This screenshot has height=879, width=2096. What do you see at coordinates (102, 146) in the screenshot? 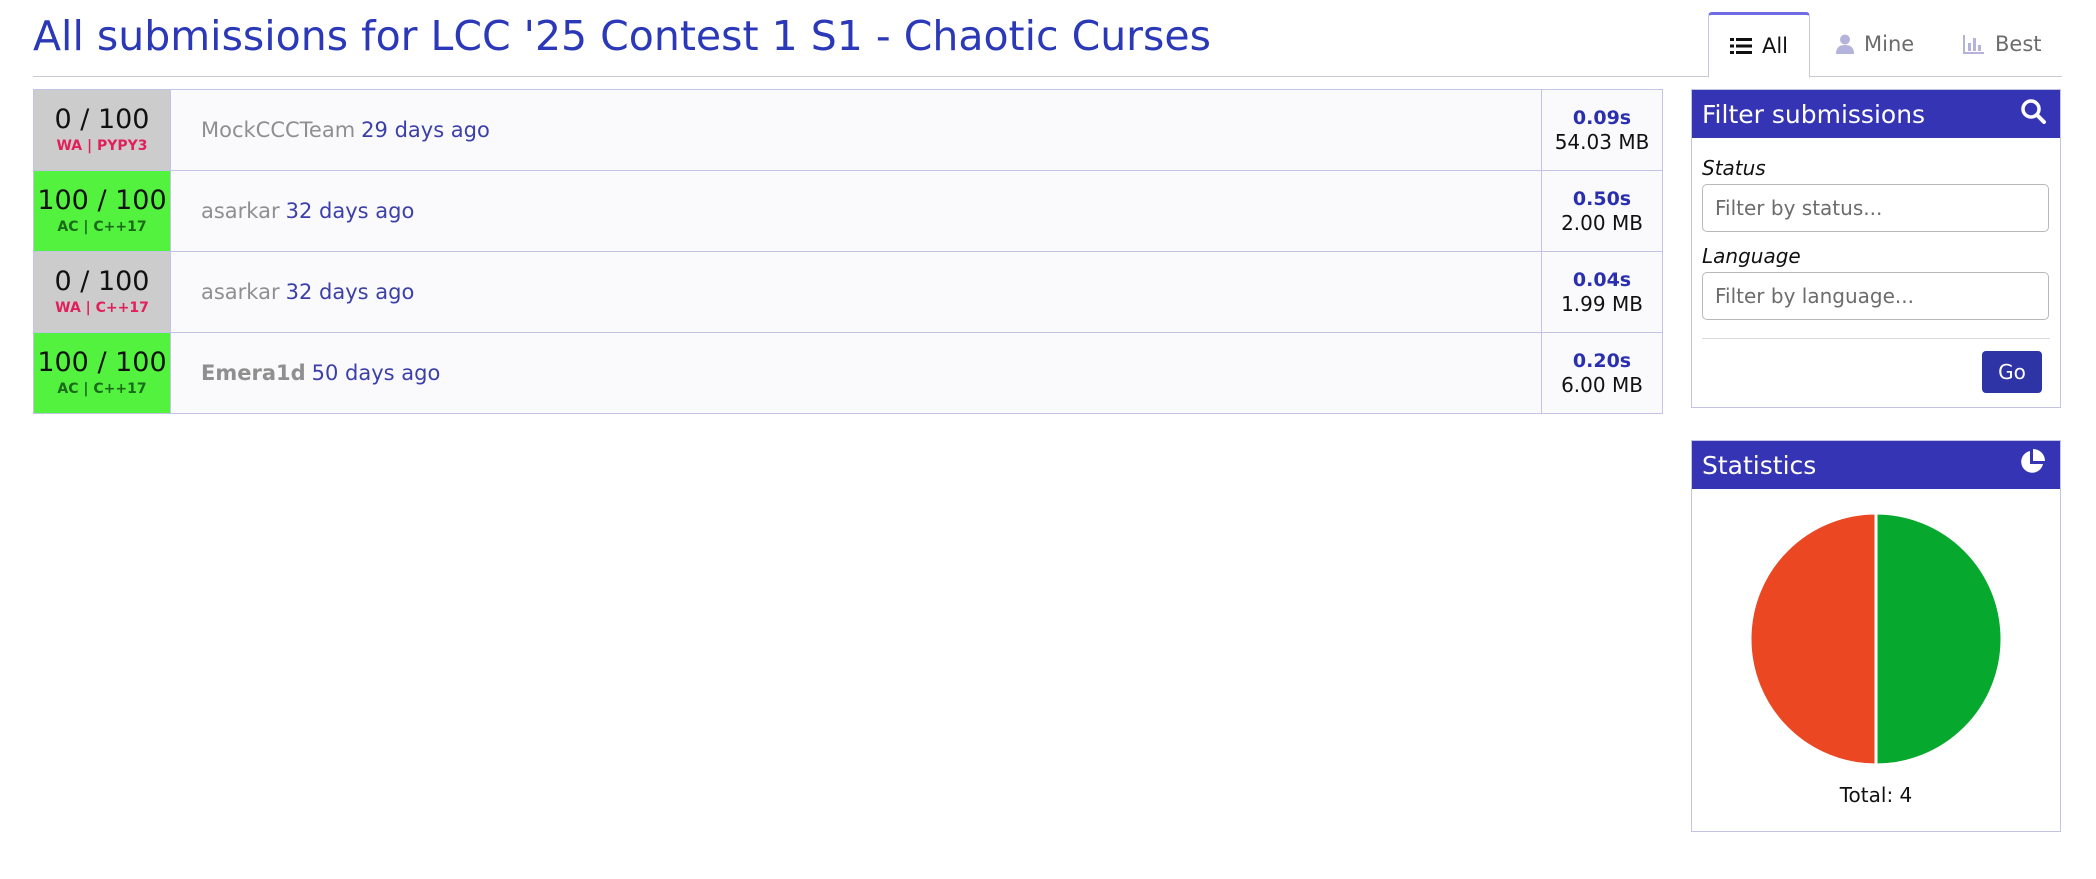
I see `status-language: WA | PYPY3` at bounding box center [102, 146].